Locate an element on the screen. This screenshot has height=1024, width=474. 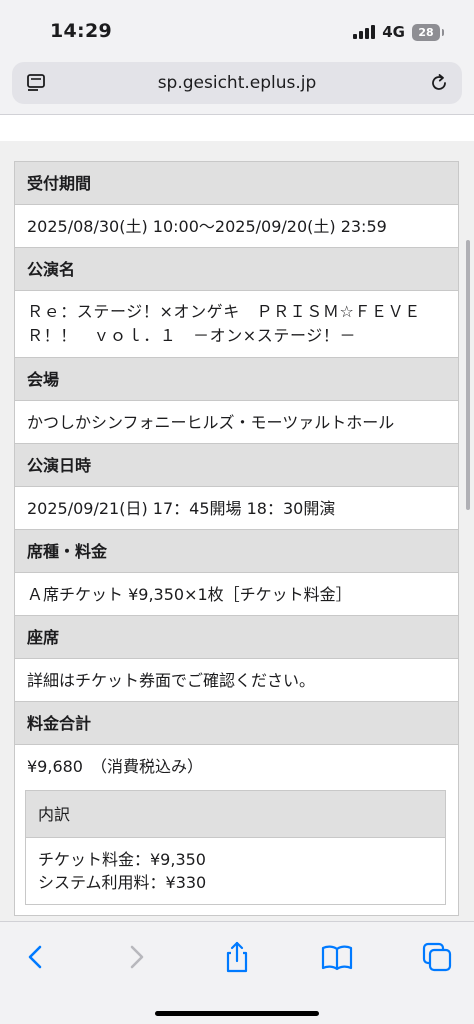
chevron-left-icon is located at coordinates (36, 957).